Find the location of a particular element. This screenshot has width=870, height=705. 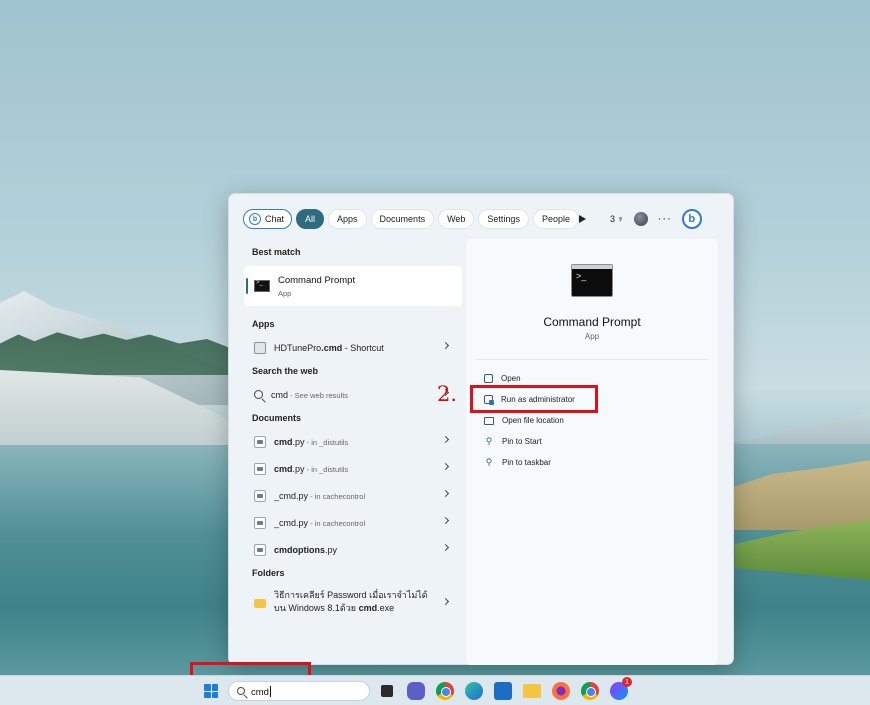

doc-name: cmdoptions is located at coordinates (299, 549).